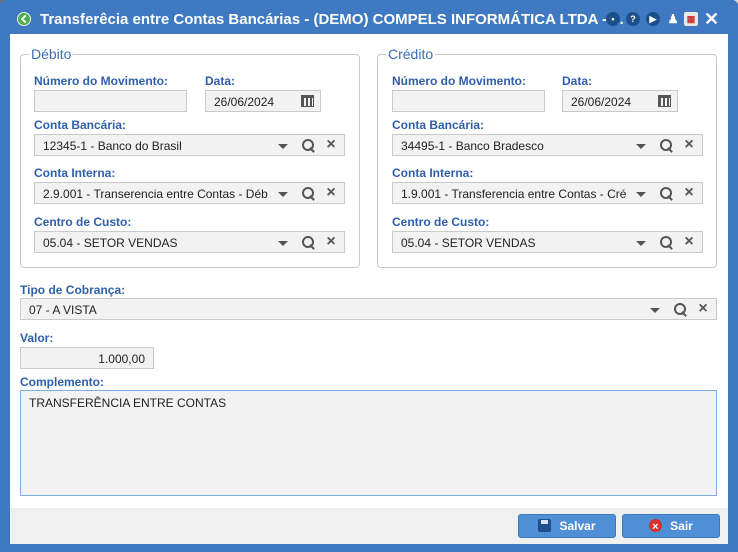  Describe the element at coordinates (37, 338) in the screenshot. I see `valor-label: Valor:` at that location.